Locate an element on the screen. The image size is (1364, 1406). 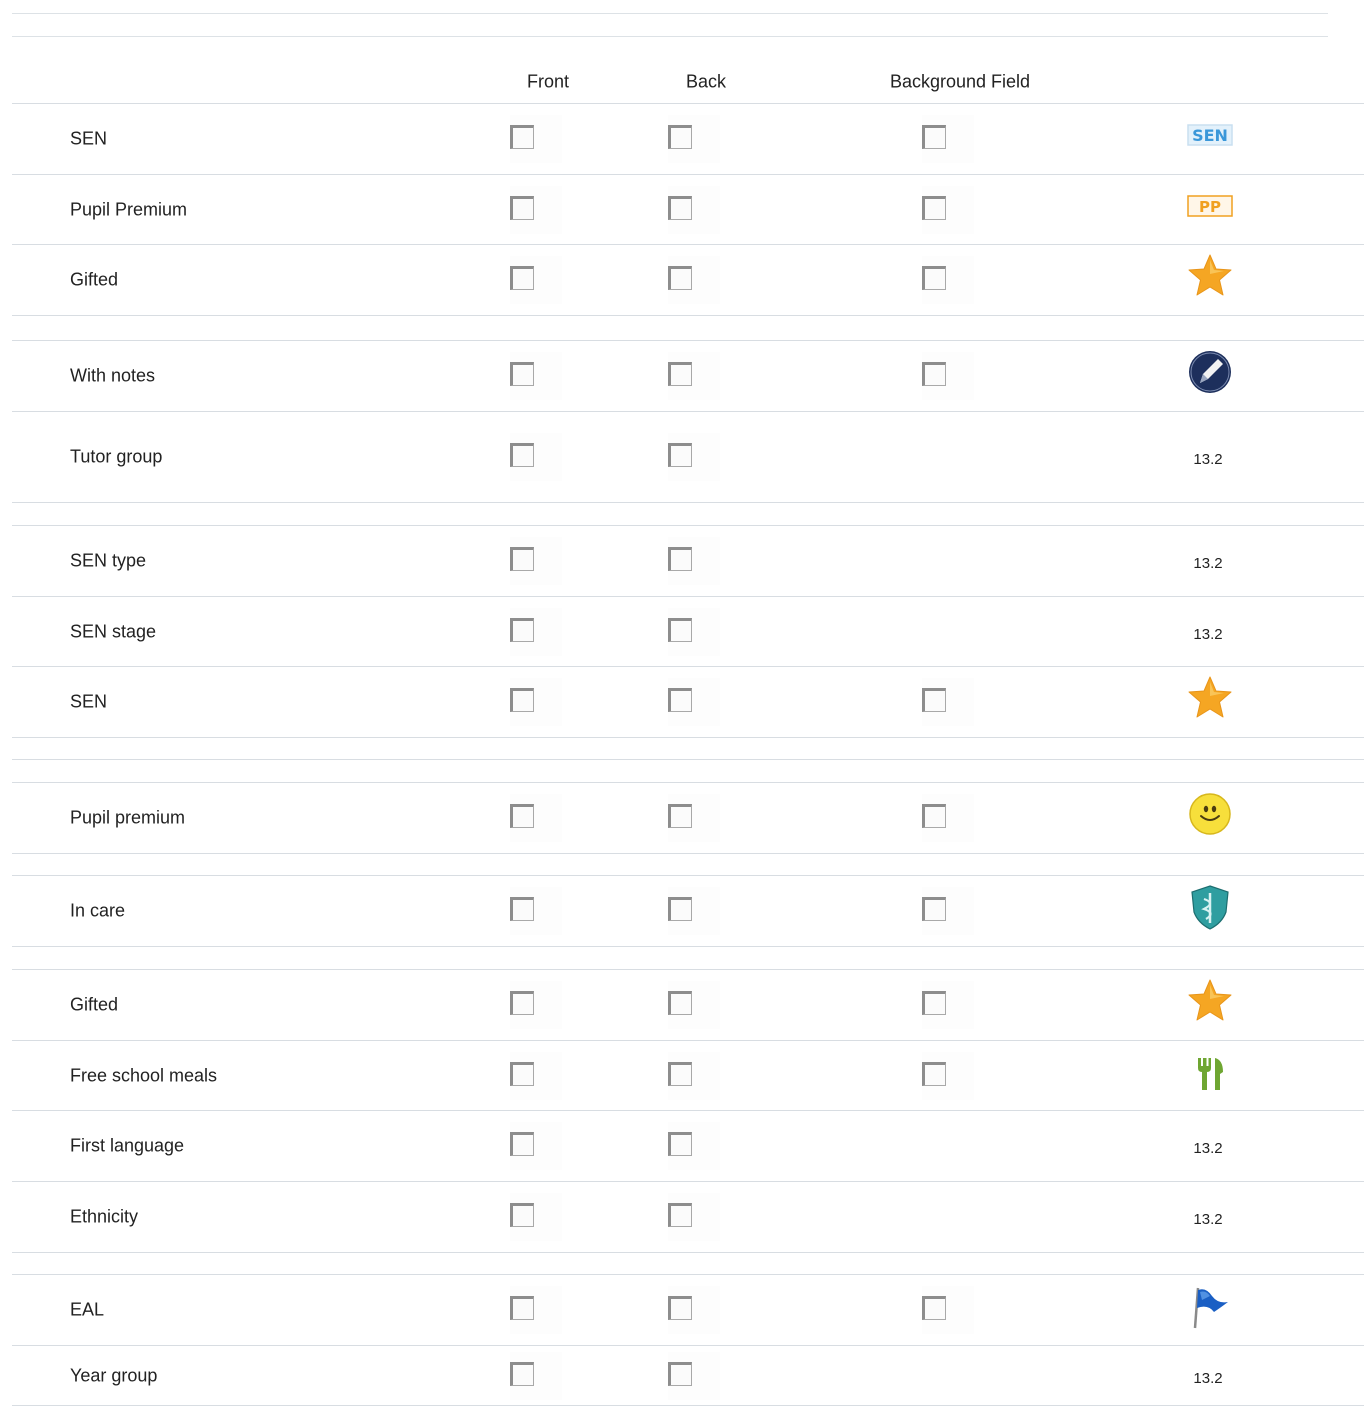
table-row: Free school meals is located at coordinates (688, 1076).